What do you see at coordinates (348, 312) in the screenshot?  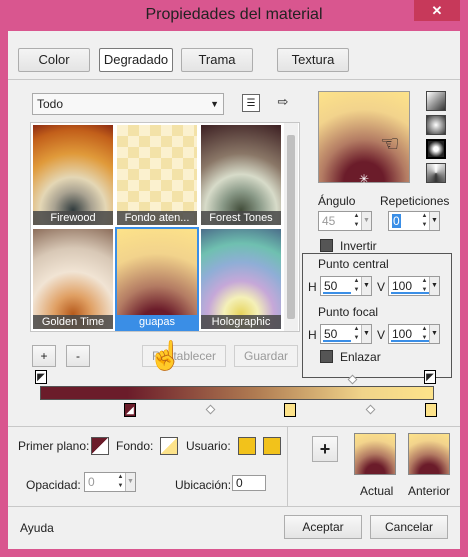 I see `focal-point-label: Punto focal` at bounding box center [348, 312].